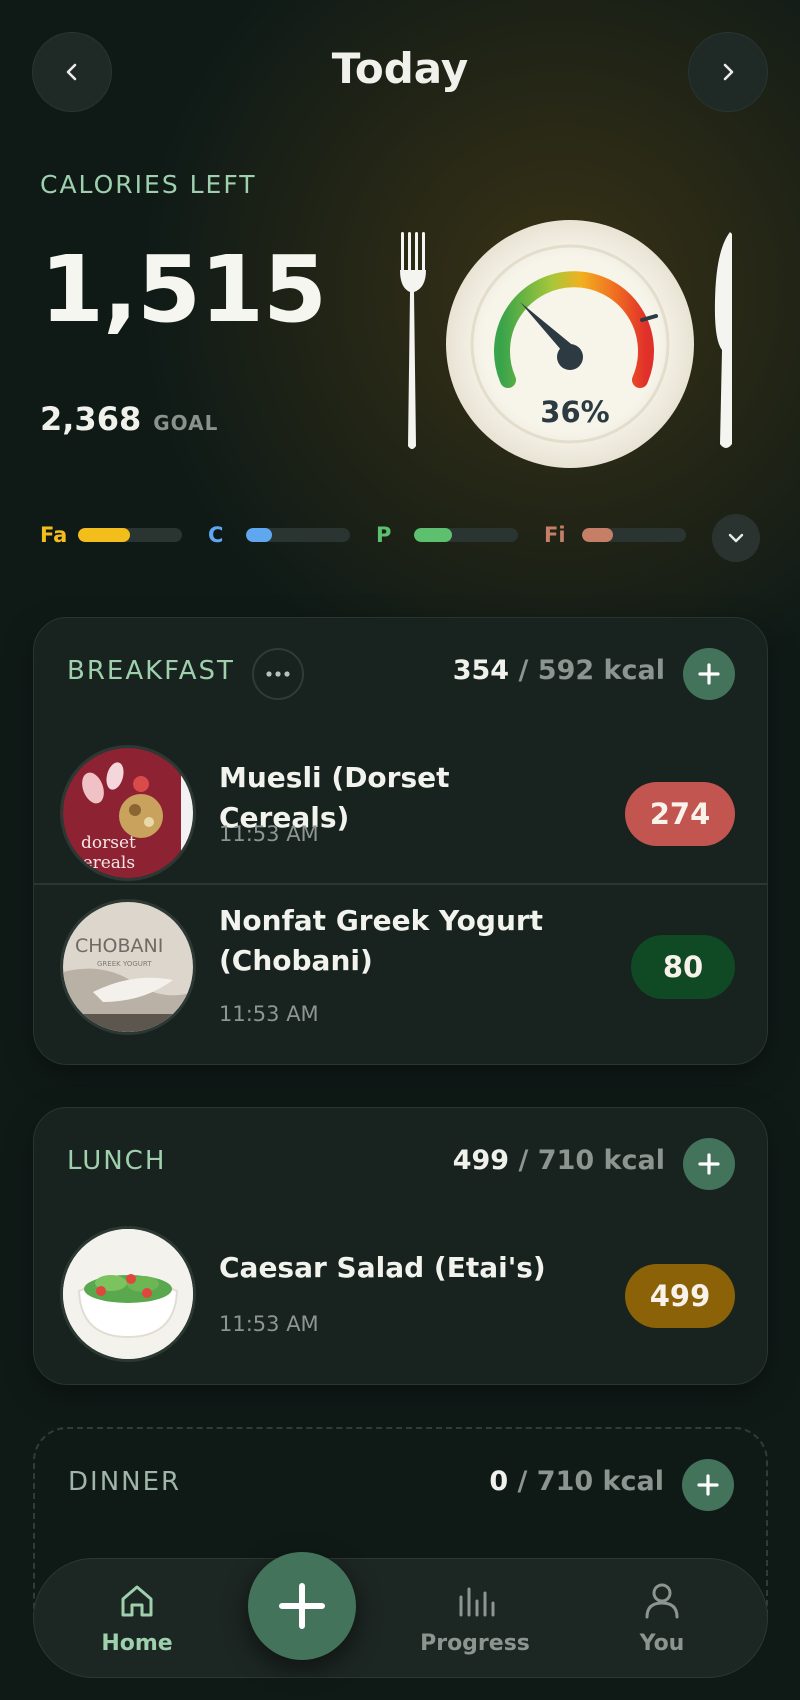 This screenshot has height=1700, width=800. Describe the element at coordinates (413, 340) in the screenshot. I see `fork-icon` at that location.